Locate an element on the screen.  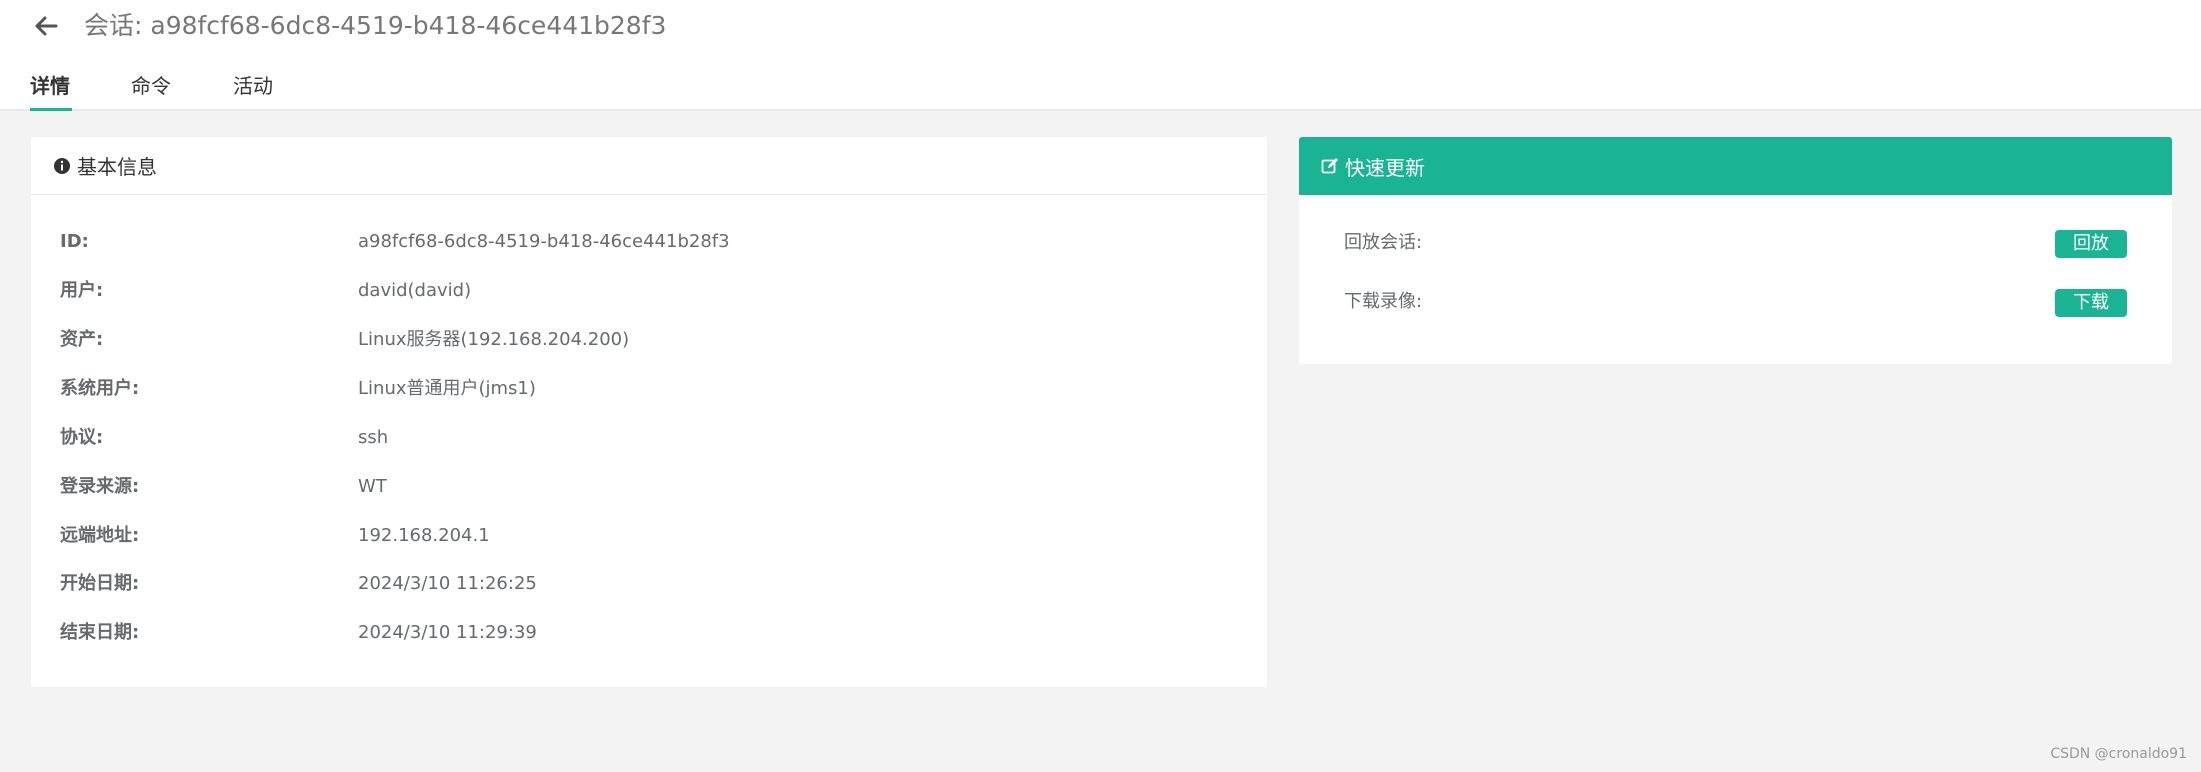
info-label: 资产: is located at coordinates (82, 339).